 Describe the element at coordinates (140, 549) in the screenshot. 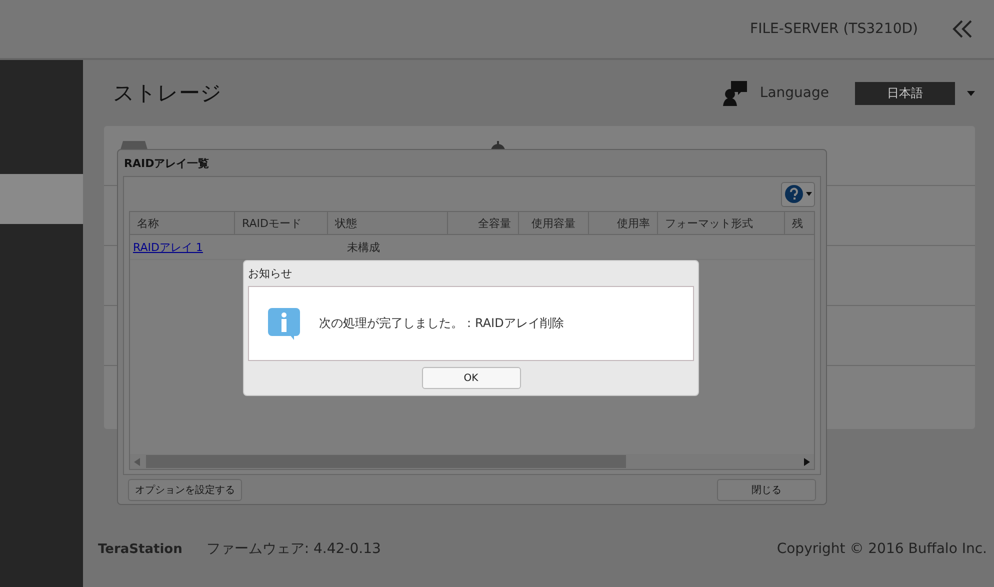

I see `brand-logo: TeraStation` at that location.